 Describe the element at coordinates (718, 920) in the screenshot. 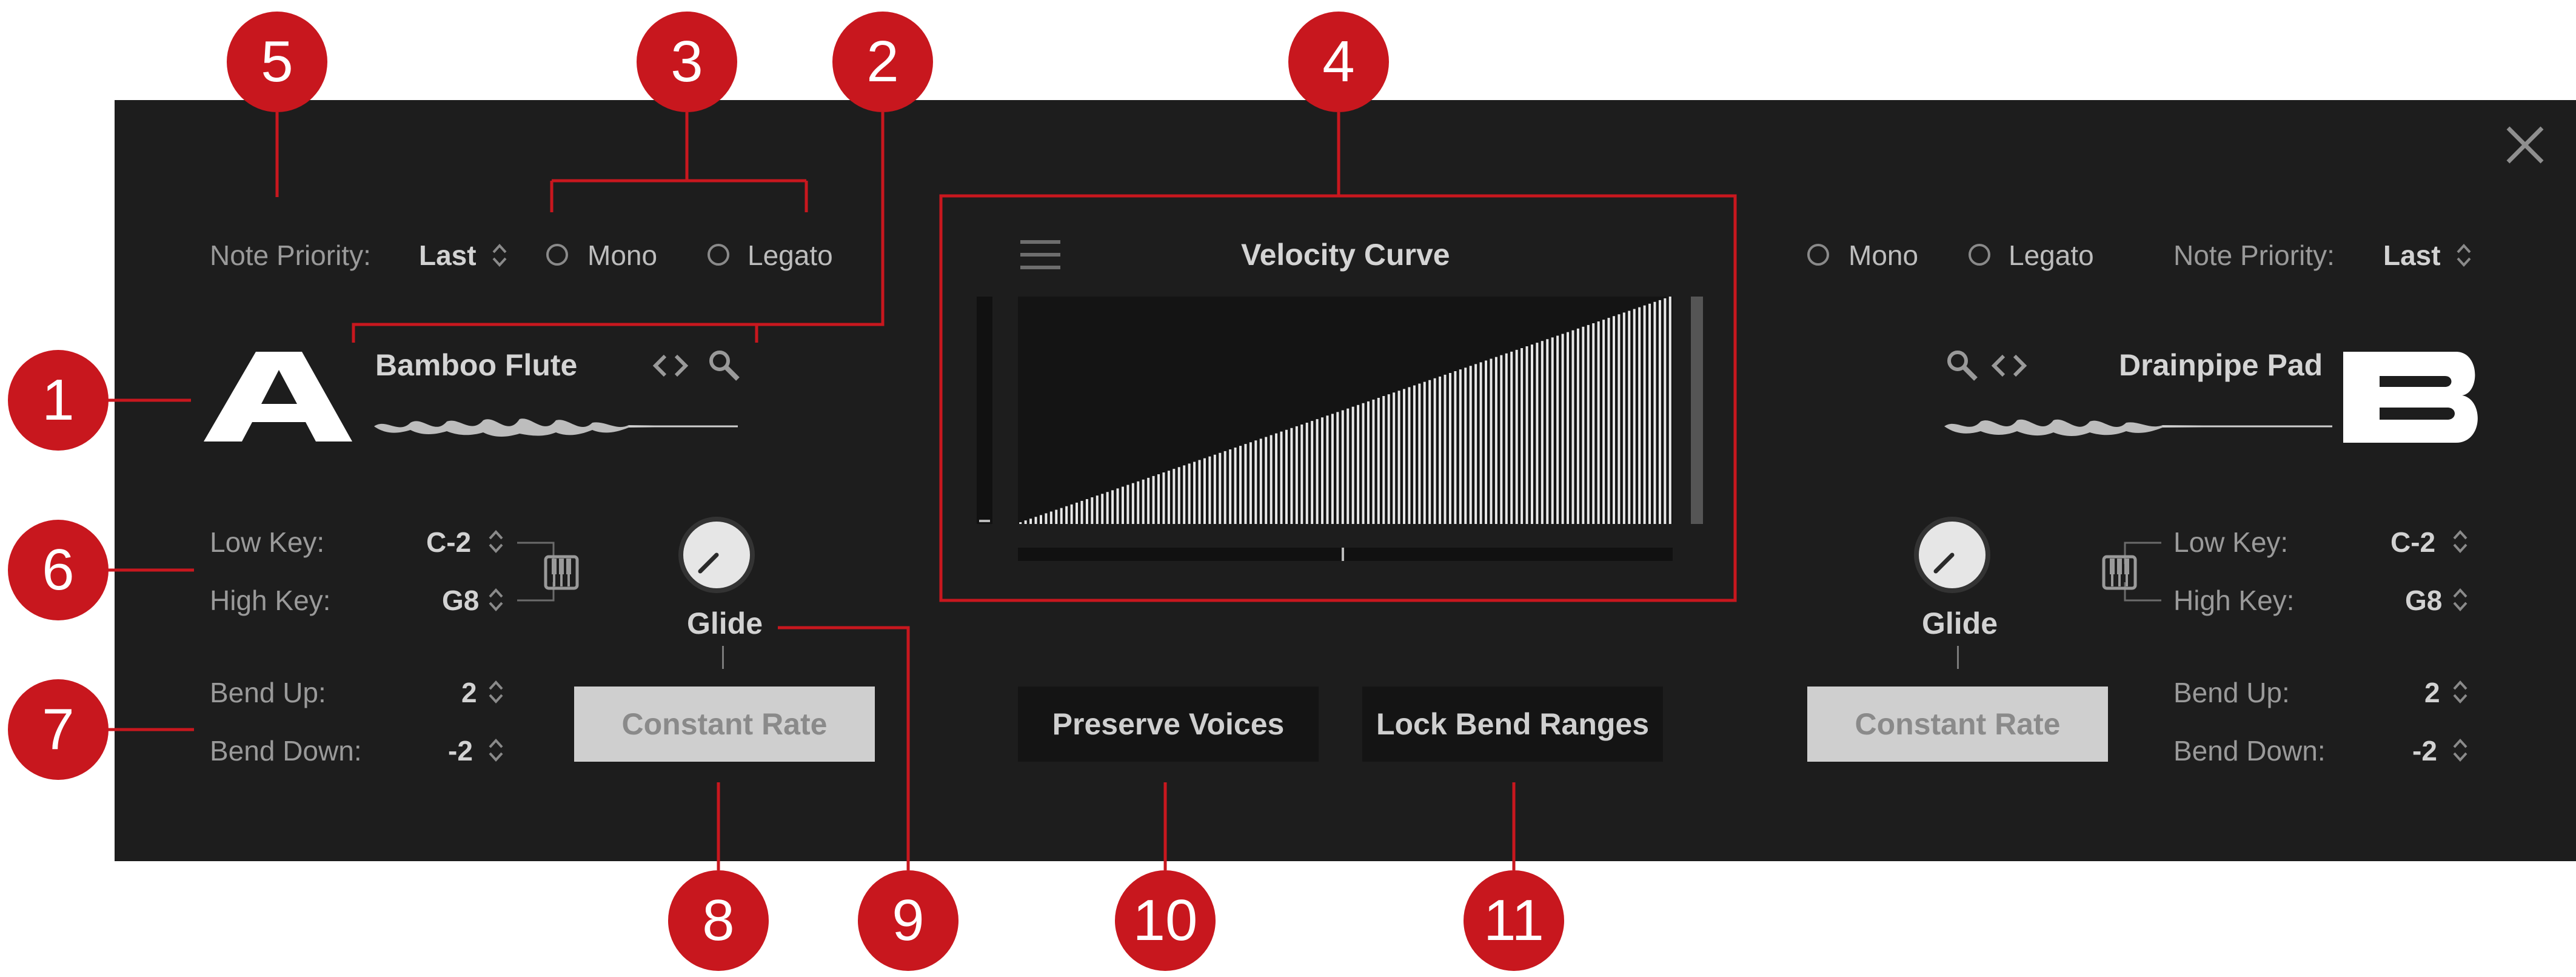

I see `callout-8: 8` at that location.